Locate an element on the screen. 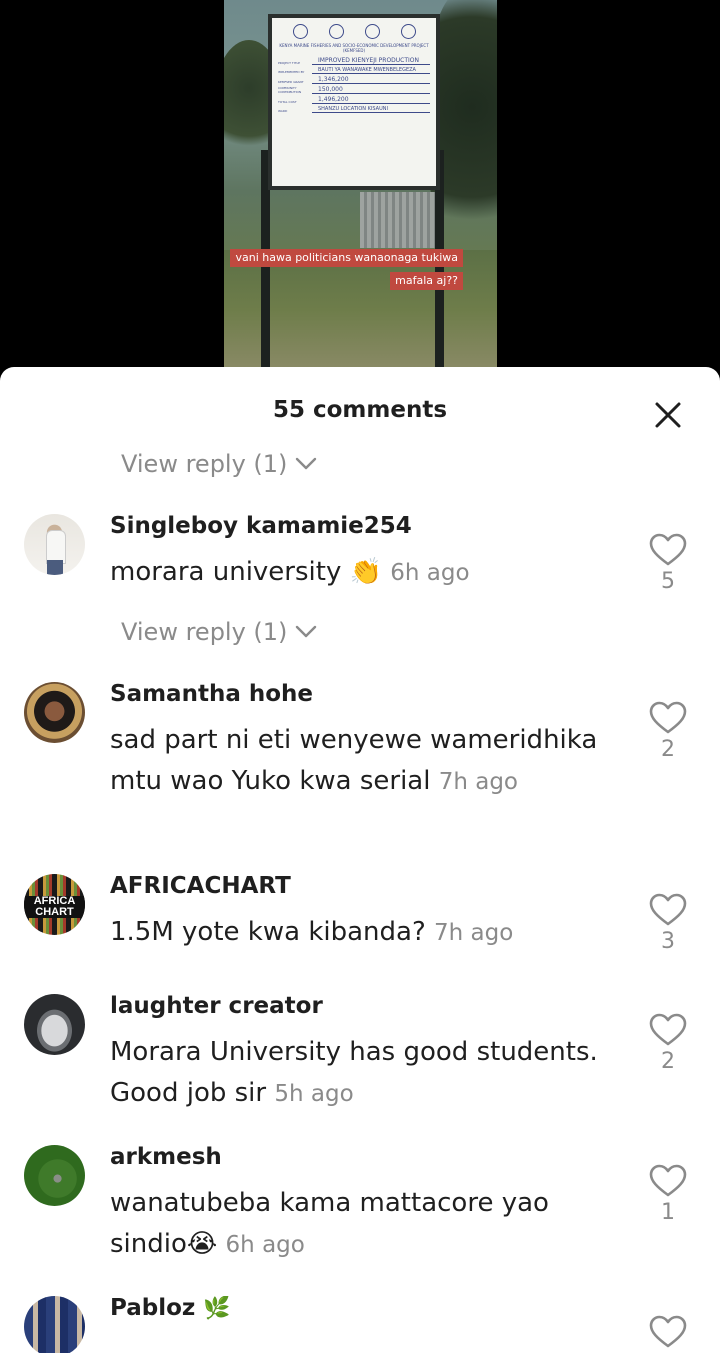 This screenshot has height=1353, width=720. crying-emoji: 😭 is located at coordinates (202, 1244).